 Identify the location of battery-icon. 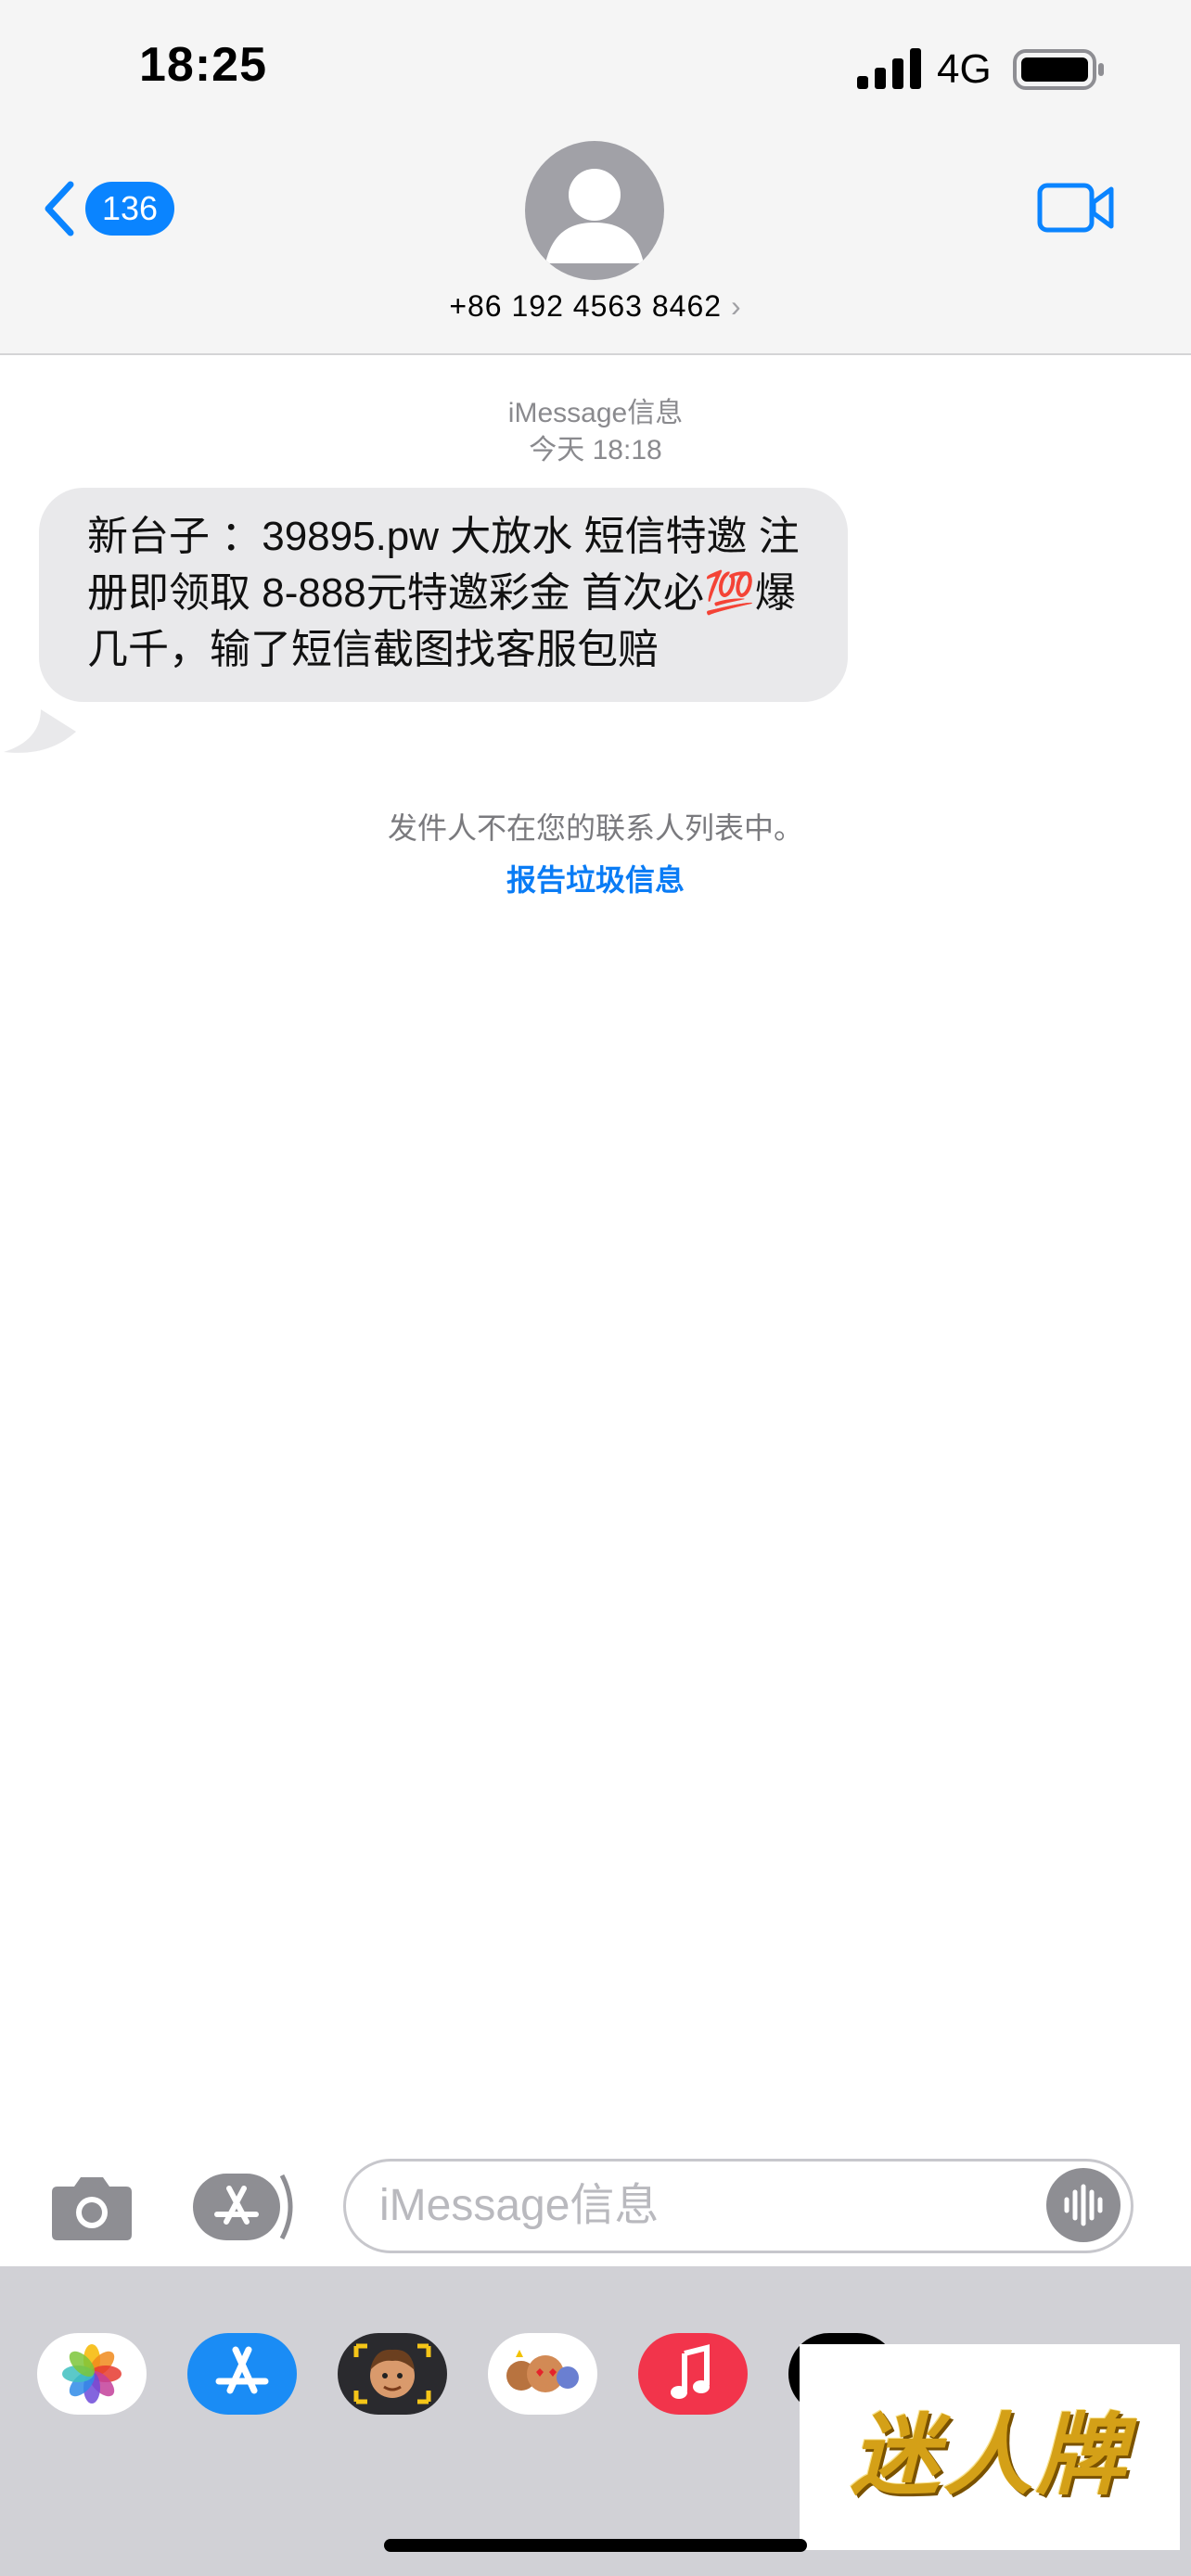
(1058, 69).